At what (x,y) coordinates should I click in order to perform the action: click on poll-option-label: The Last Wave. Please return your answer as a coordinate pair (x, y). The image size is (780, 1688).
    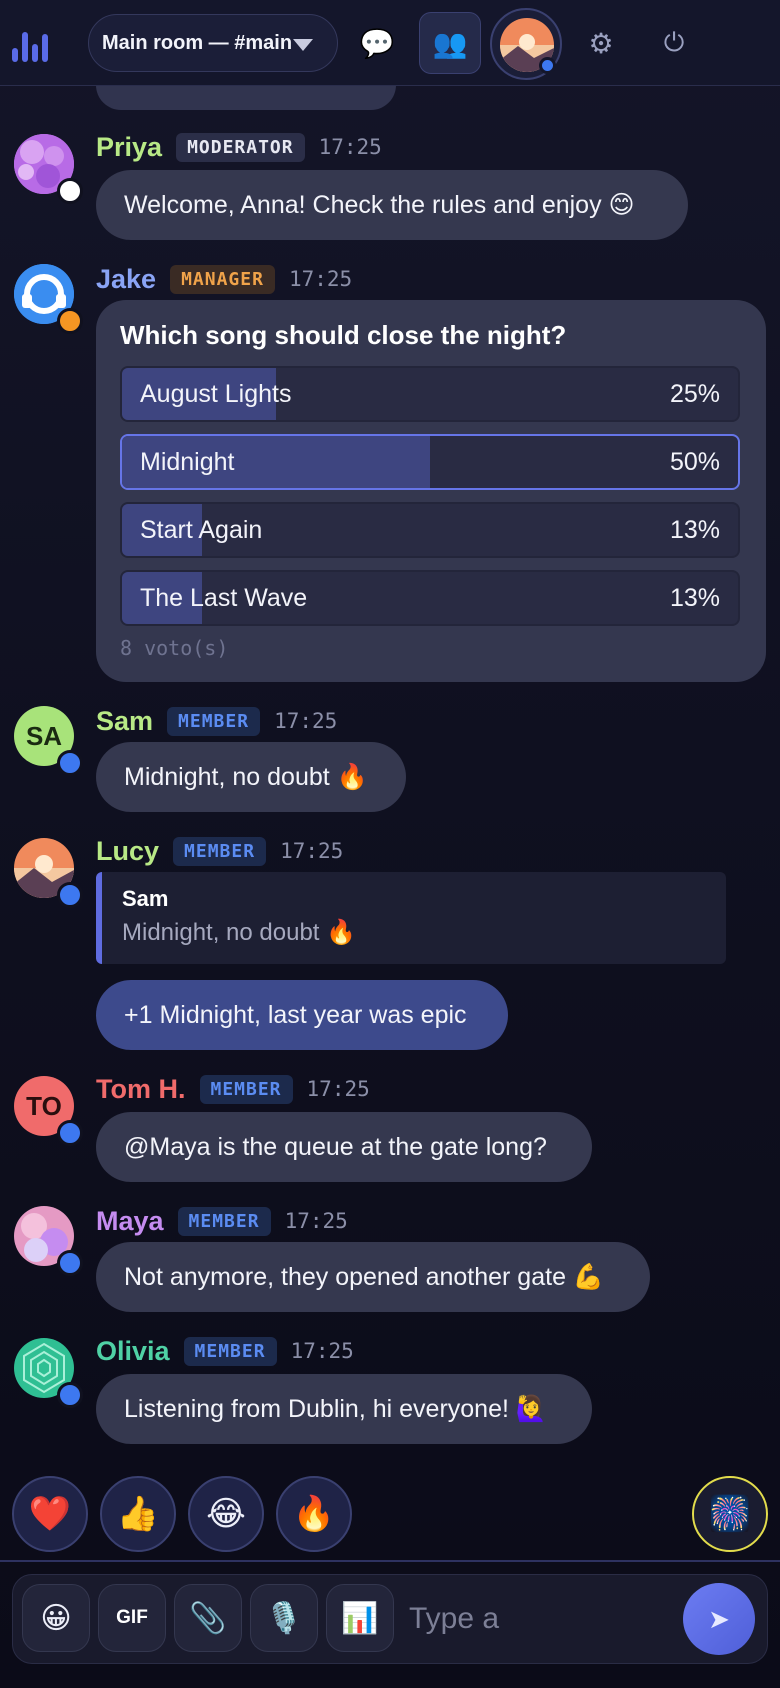
    Looking at the image, I should click on (224, 598).